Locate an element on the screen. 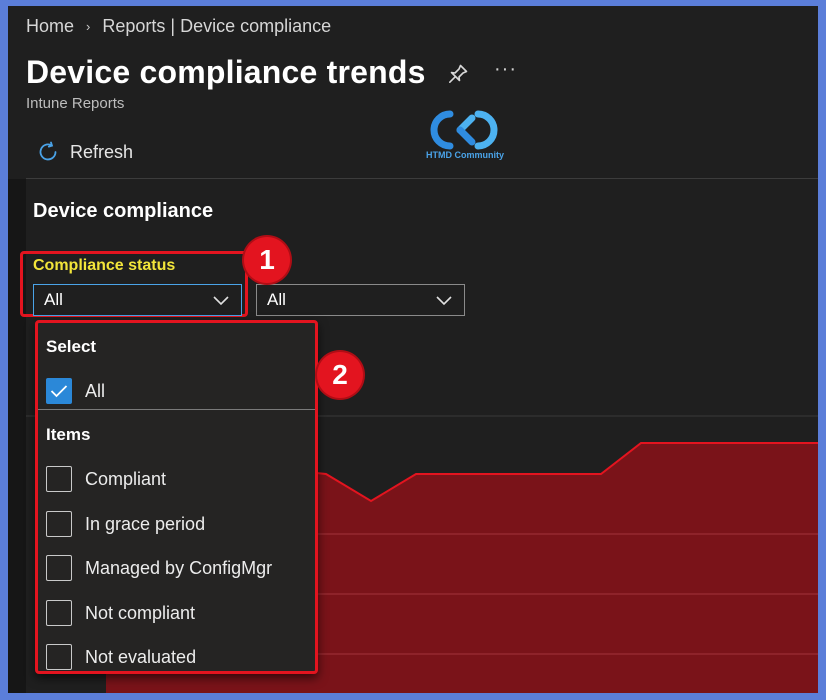 The image size is (826, 700). section-title: Device compliance is located at coordinates (123, 211).